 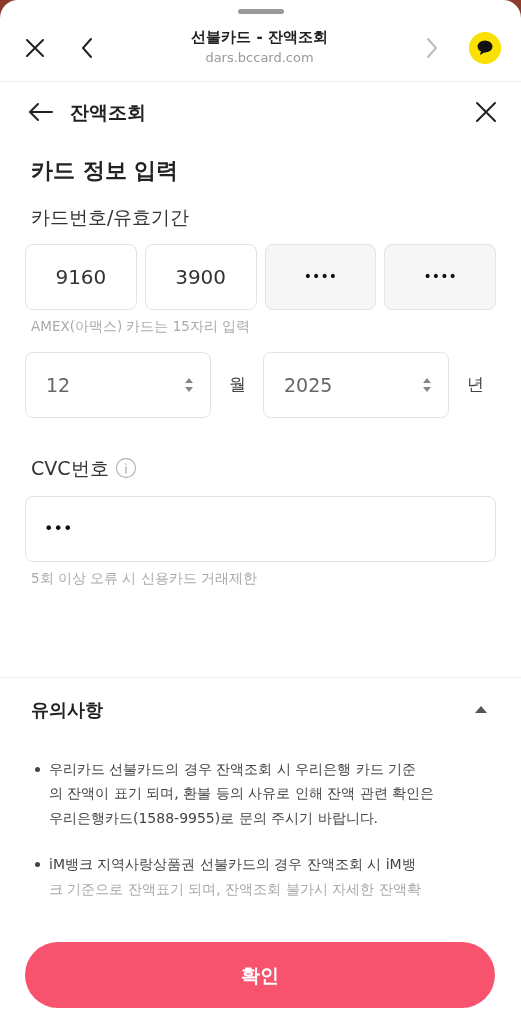 What do you see at coordinates (475, 384) in the screenshot?
I see `unit-label: 년` at bounding box center [475, 384].